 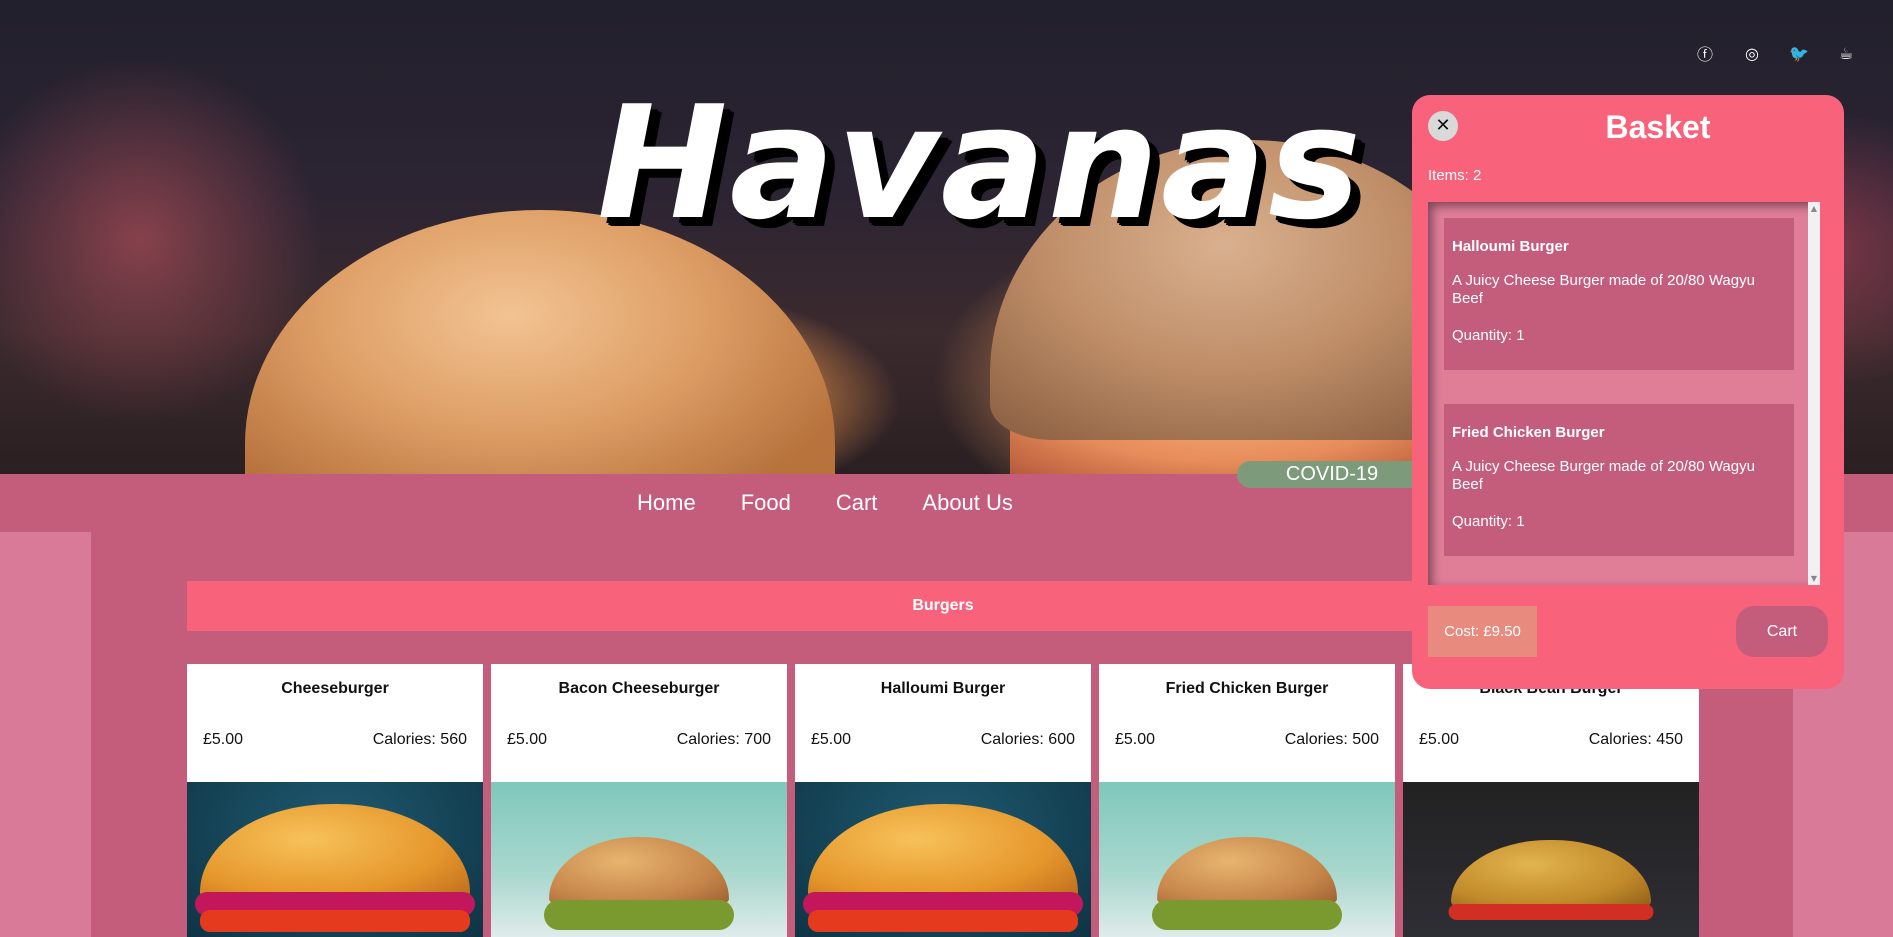 What do you see at coordinates (1332, 474) in the screenshot?
I see `covid-tab: COVID-19` at bounding box center [1332, 474].